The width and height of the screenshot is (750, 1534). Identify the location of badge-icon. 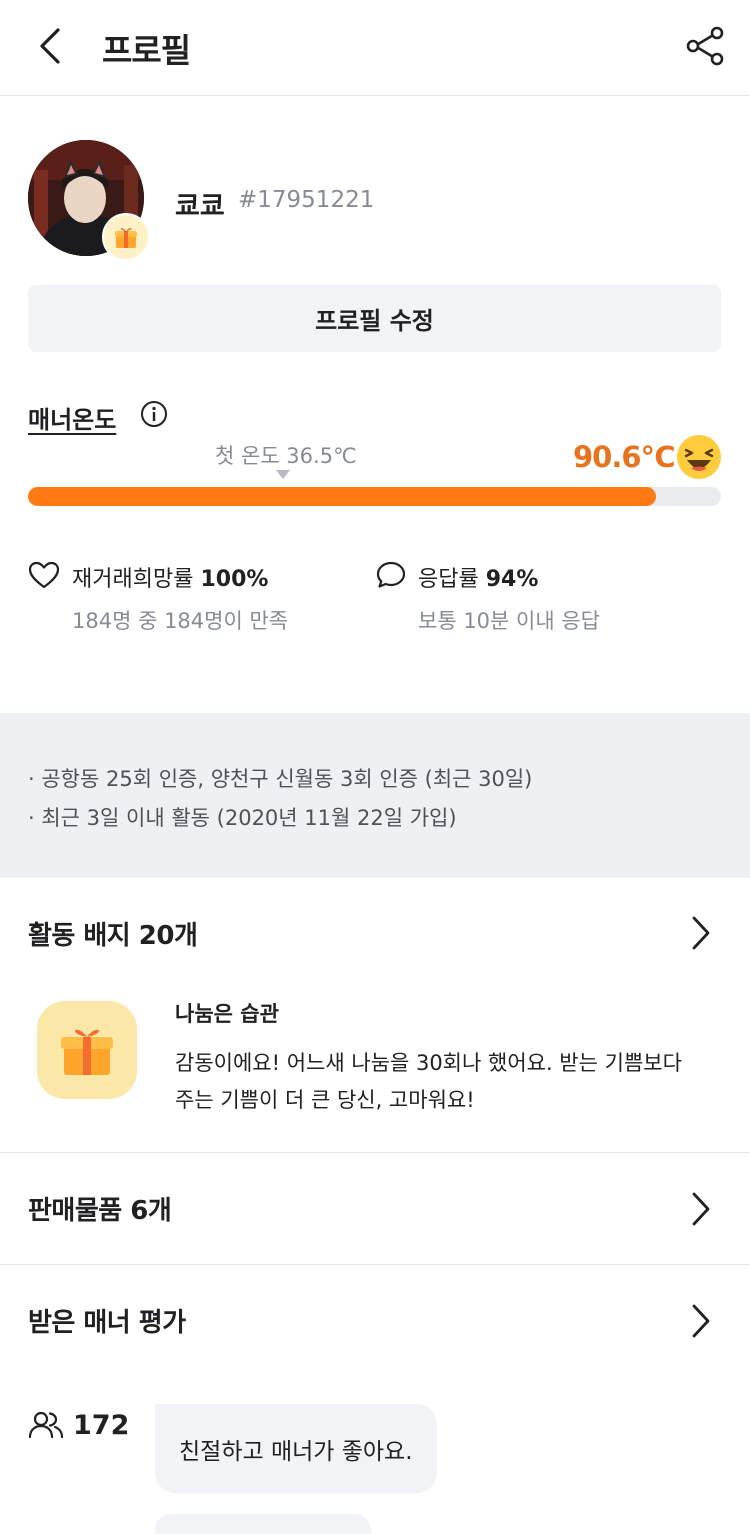
(87, 1050).